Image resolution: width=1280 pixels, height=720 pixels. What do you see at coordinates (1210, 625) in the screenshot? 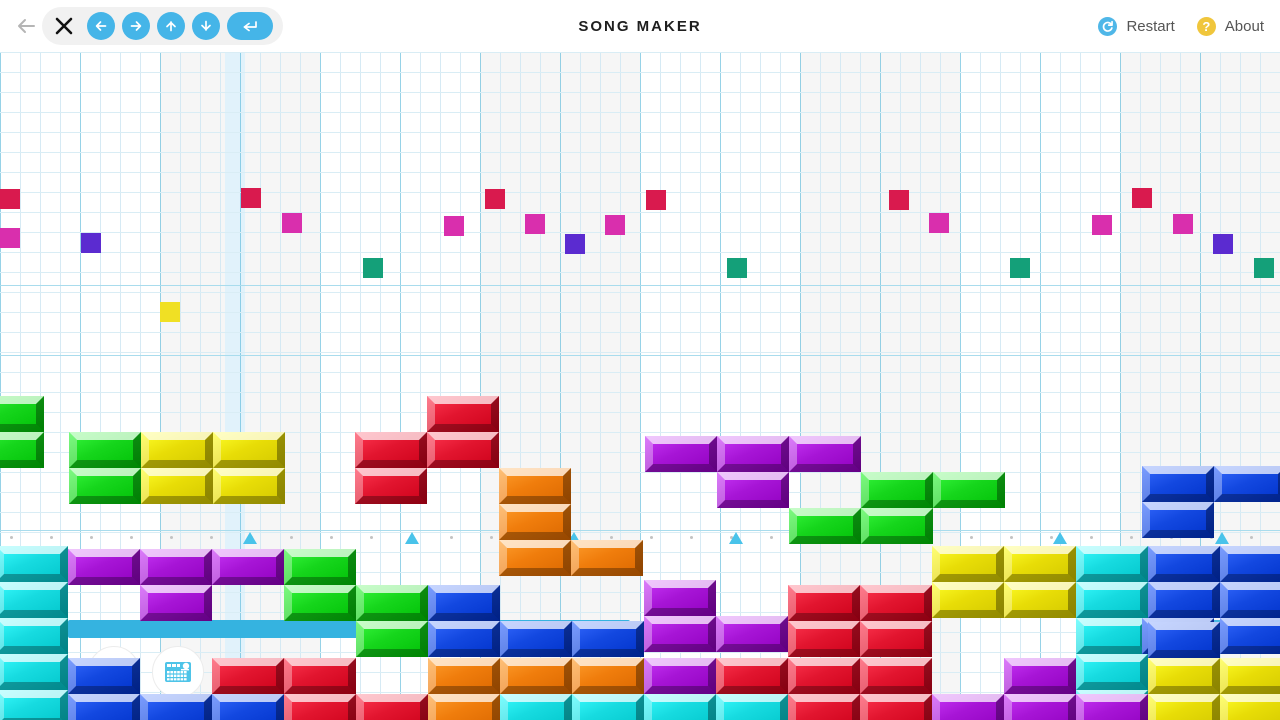
I see `tempo-slider-track-right` at bounding box center [1210, 625].